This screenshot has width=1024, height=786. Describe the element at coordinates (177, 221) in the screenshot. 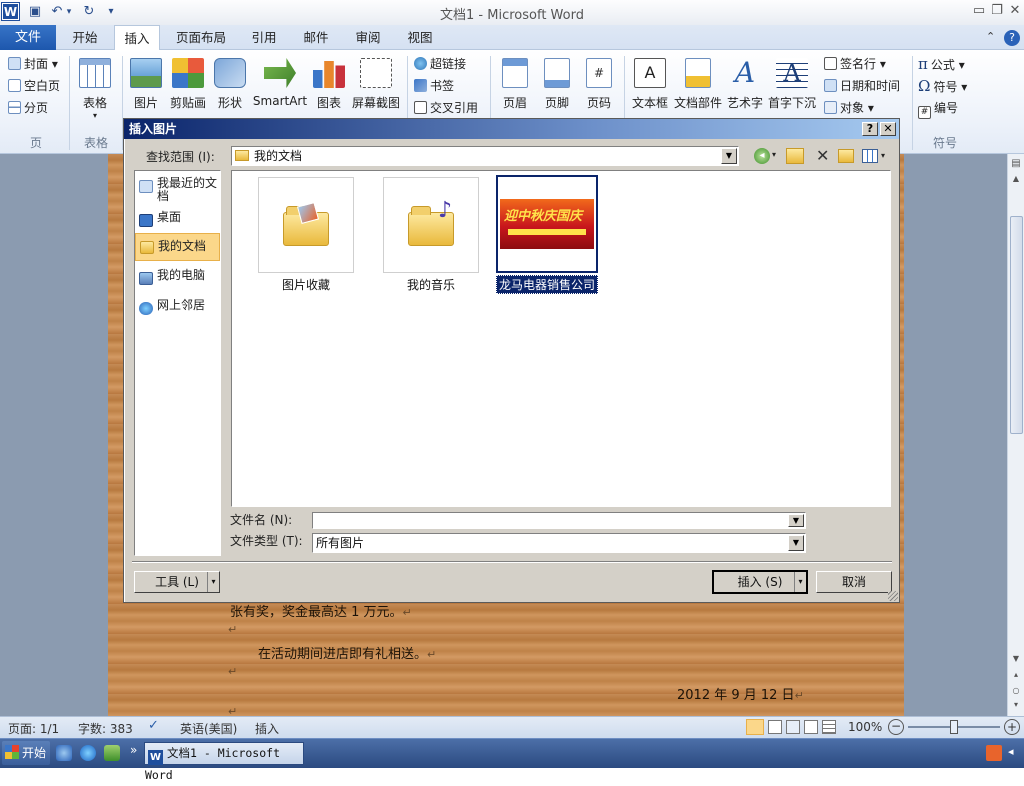

I see `place-desktop: 桌面` at that location.